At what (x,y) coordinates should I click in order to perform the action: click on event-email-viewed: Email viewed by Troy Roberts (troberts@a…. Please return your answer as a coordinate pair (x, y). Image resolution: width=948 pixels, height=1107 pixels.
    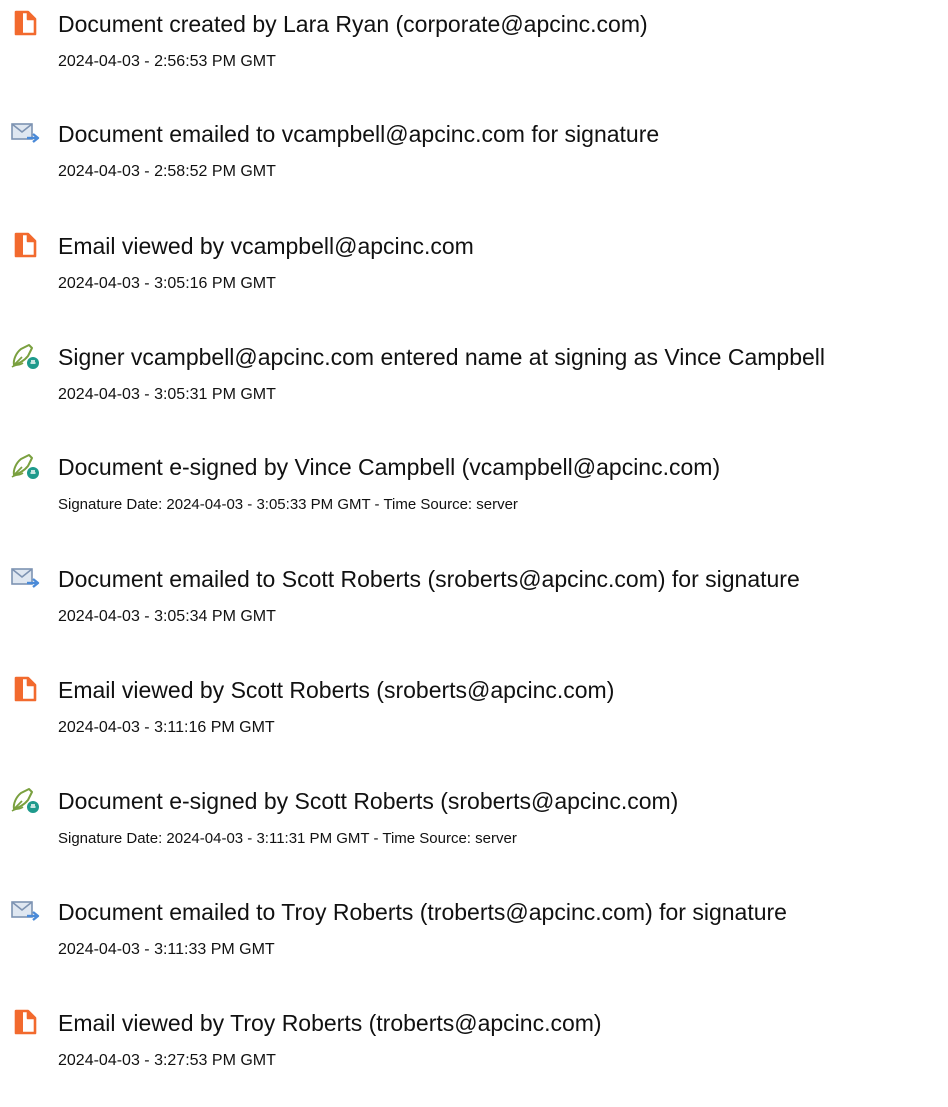
    Looking at the image, I should click on (474, 1057).